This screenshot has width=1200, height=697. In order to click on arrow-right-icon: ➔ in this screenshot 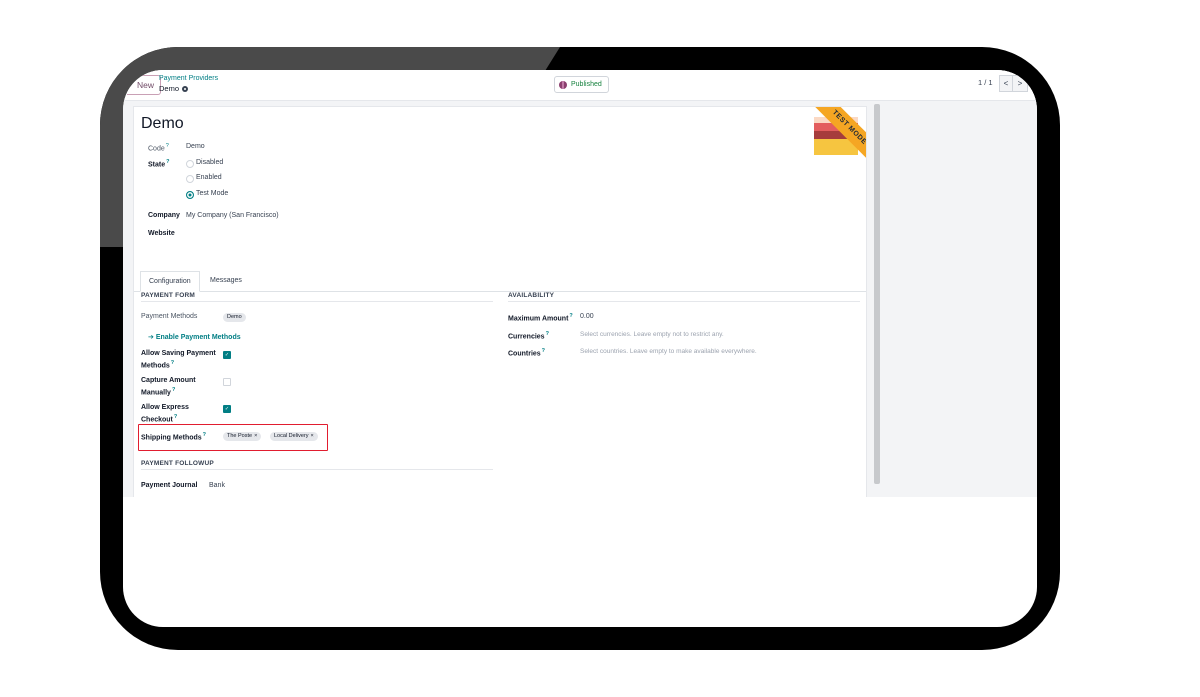, I will do `click(152, 337)`.